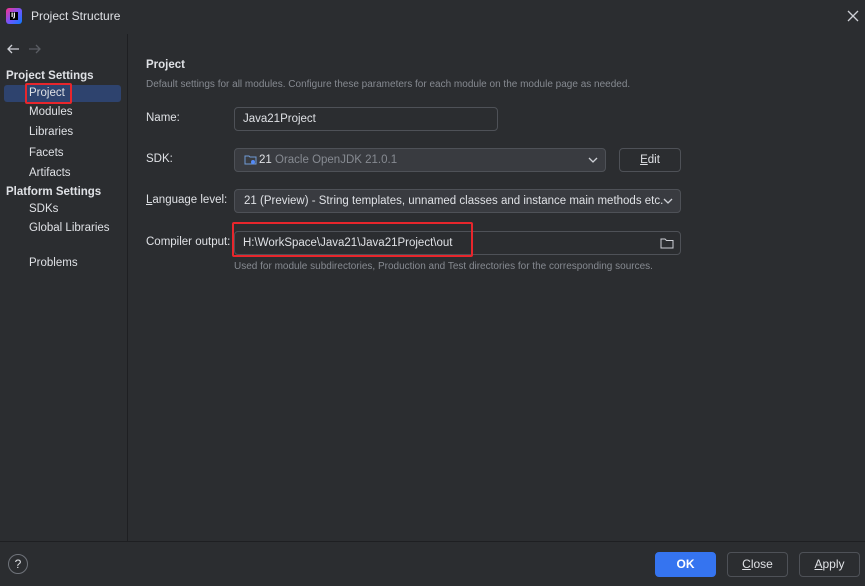  Describe the element at coordinates (50, 76) in the screenshot. I see `group-project-settings: Project Settings` at that location.